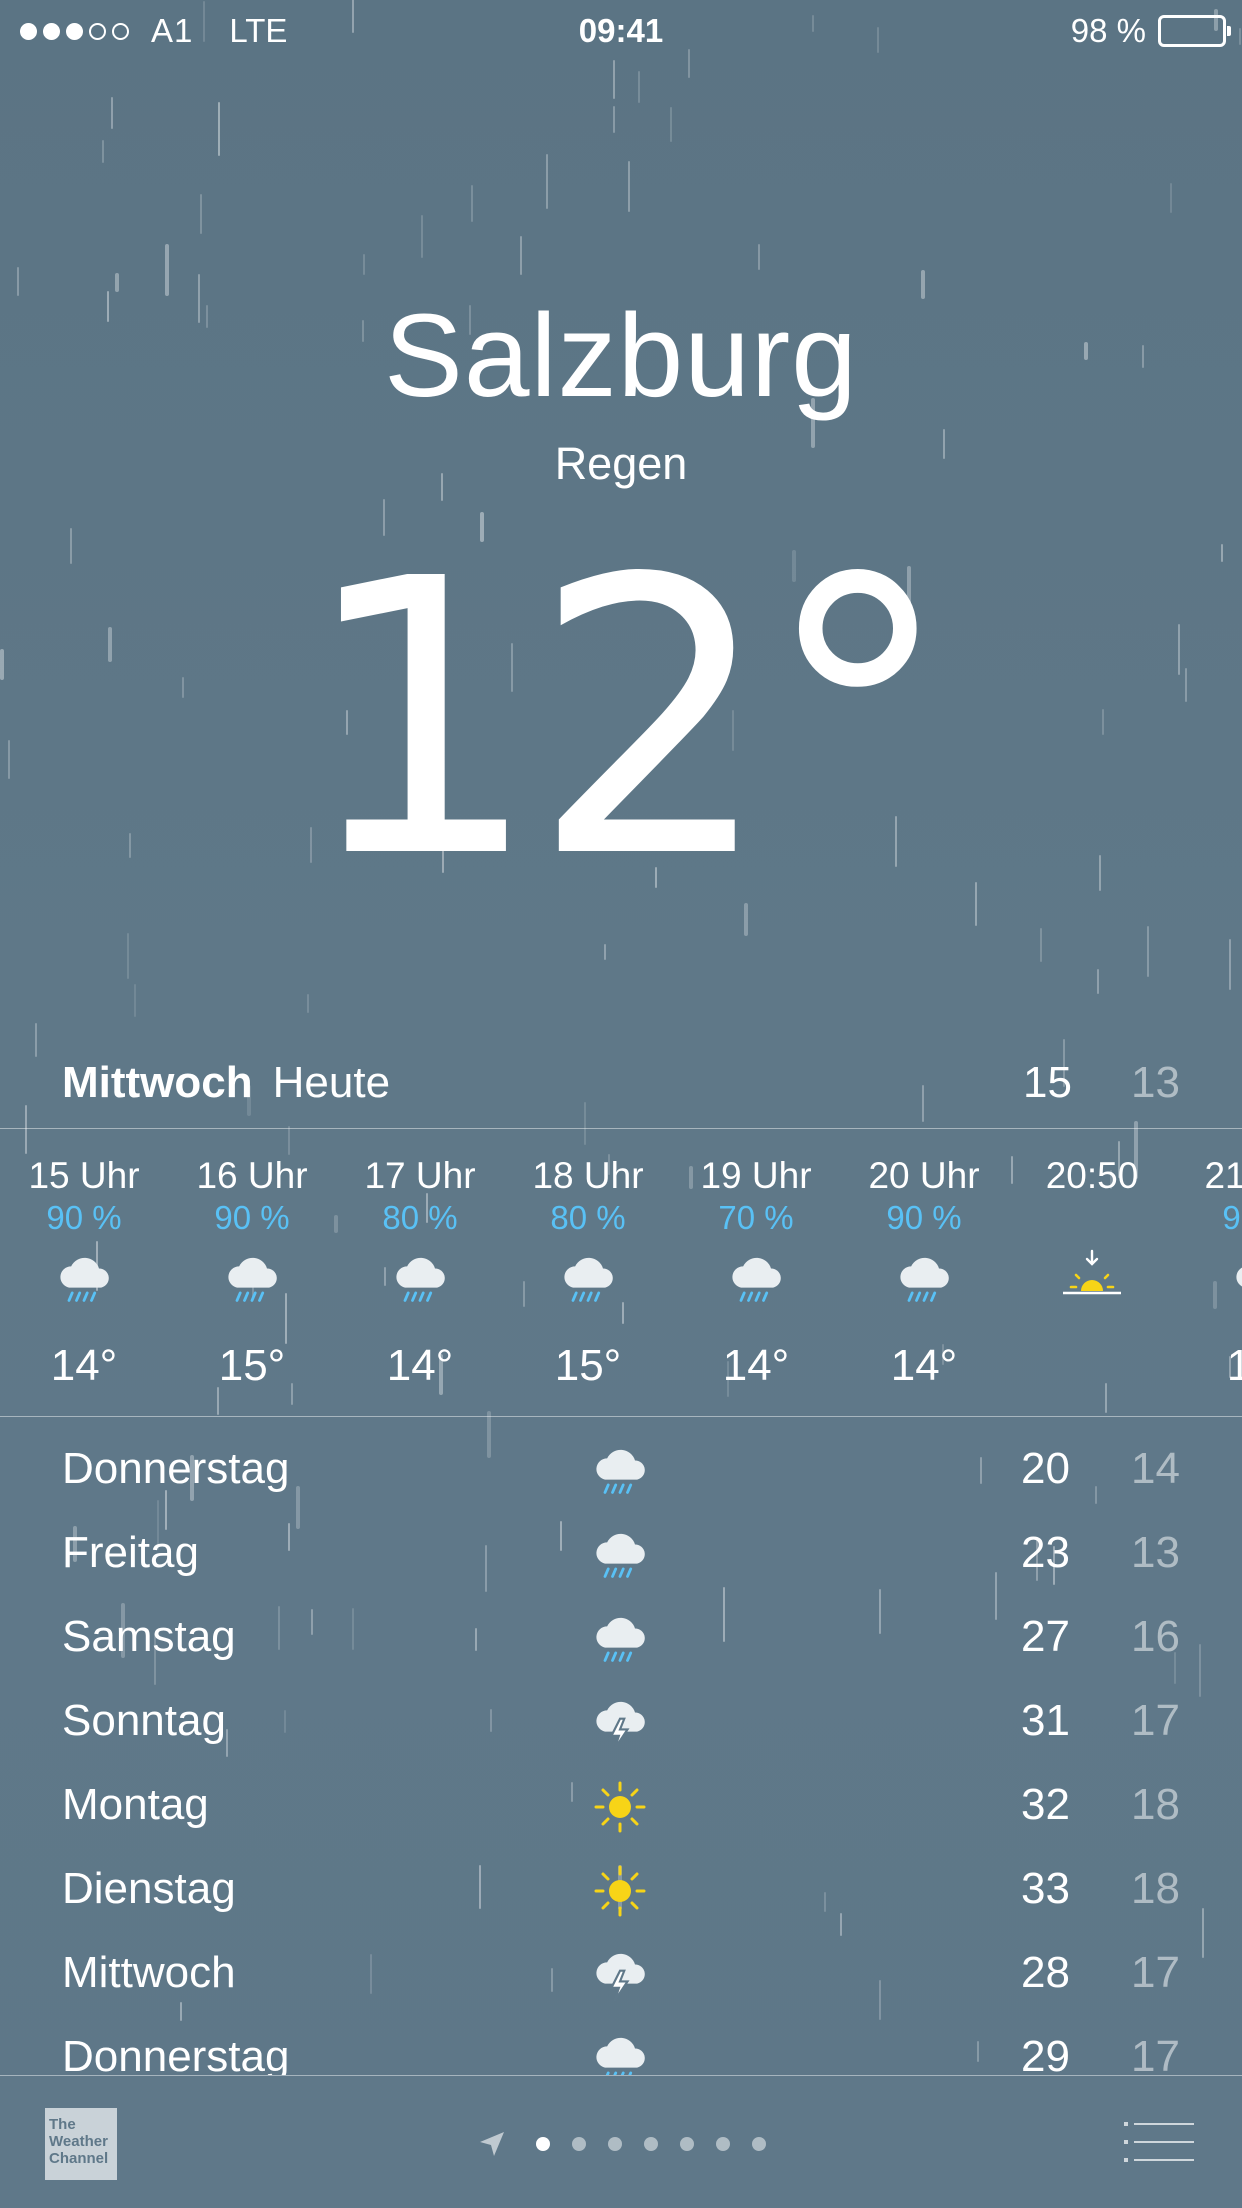 The image size is (1242, 2208). I want to click on hour-label: 17 Uhr, so click(420, 1175).